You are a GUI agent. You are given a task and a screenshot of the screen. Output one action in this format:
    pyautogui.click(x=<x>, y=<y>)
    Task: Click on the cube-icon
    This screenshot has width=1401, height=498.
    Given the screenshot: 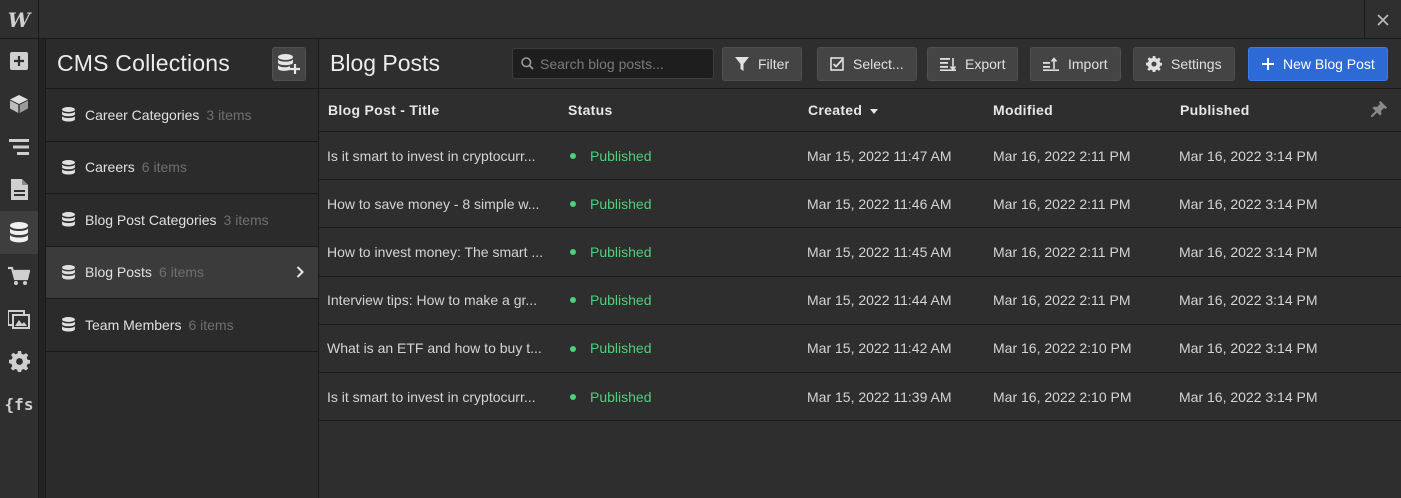 What is the action you would take?
    pyautogui.click(x=19, y=103)
    